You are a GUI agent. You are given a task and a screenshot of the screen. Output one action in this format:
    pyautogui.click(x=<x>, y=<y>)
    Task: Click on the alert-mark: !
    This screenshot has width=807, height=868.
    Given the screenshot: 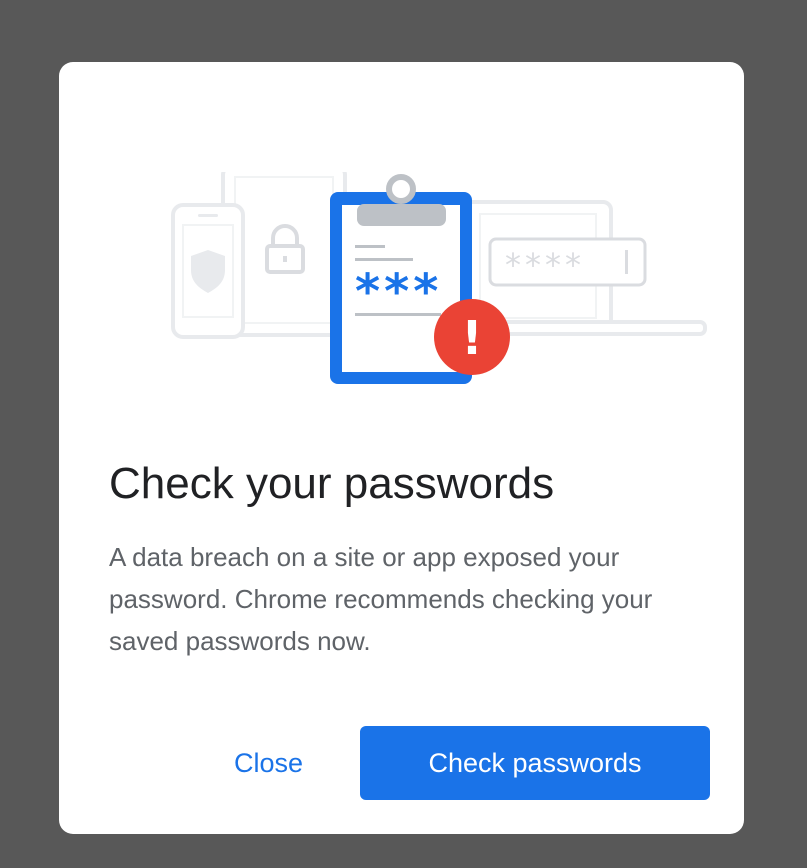 What is the action you would take?
    pyautogui.click(x=472, y=338)
    